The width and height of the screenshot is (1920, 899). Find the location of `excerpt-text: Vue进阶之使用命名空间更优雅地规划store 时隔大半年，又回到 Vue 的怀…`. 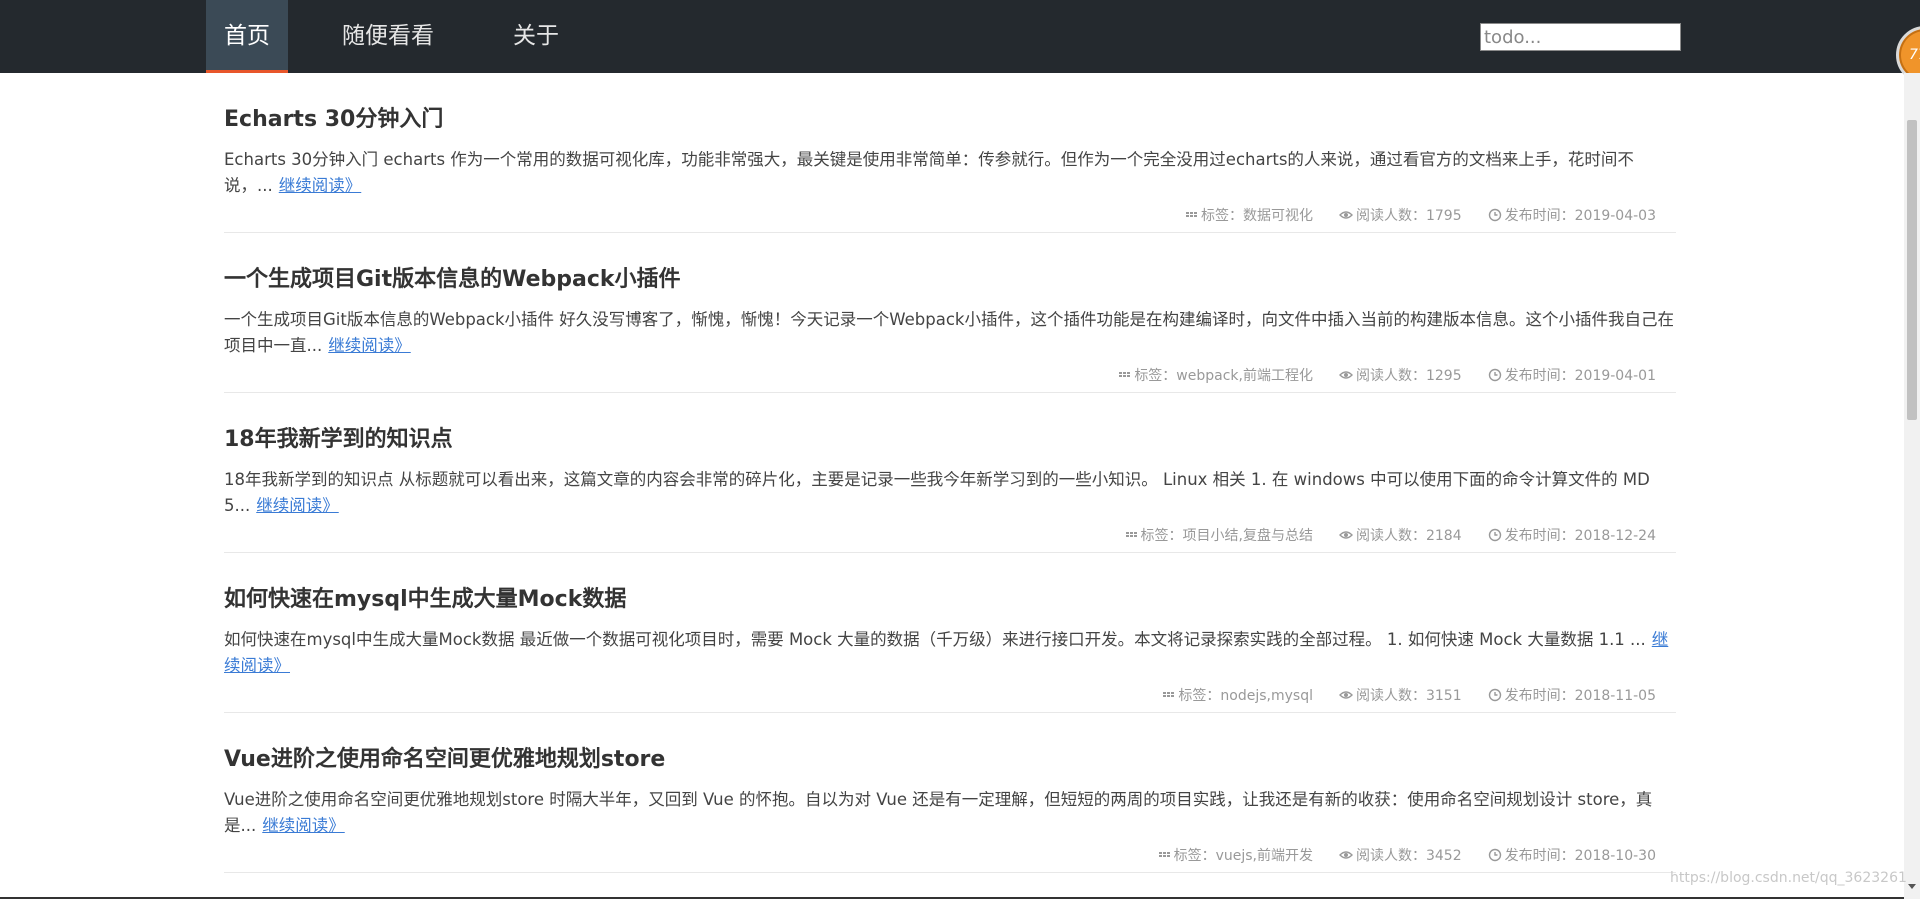

excerpt-text: Vue进阶之使用命名空间更优雅地规划store 时隔大半年，又回到 Vue 的怀… is located at coordinates (938, 812).